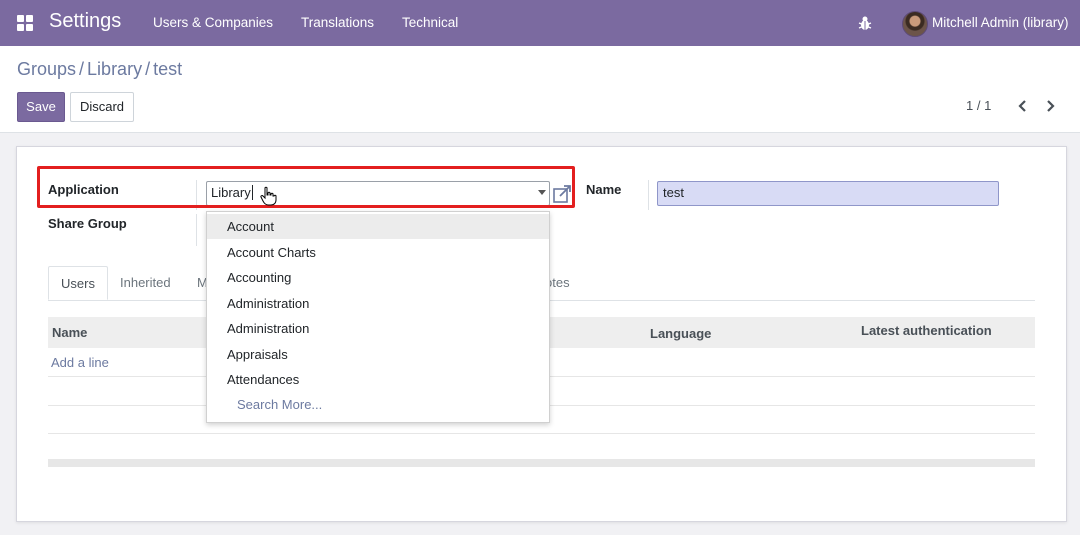 The image size is (1080, 535). Describe the element at coordinates (102, 107) in the screenshot. I see `discard-button: Discard` at that location.